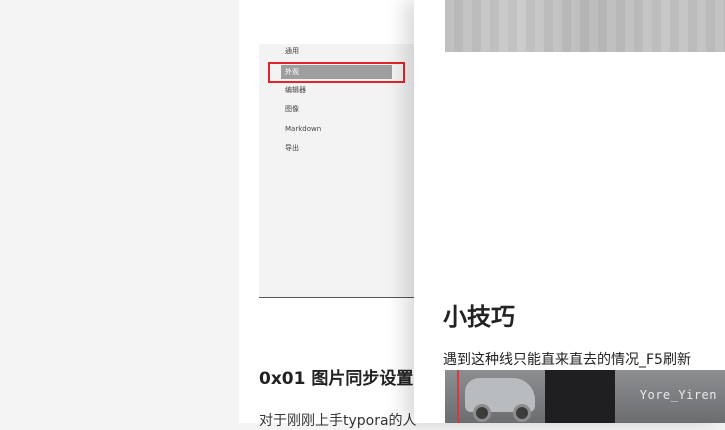  I want to click on person-silhouette, so click(580, 396).